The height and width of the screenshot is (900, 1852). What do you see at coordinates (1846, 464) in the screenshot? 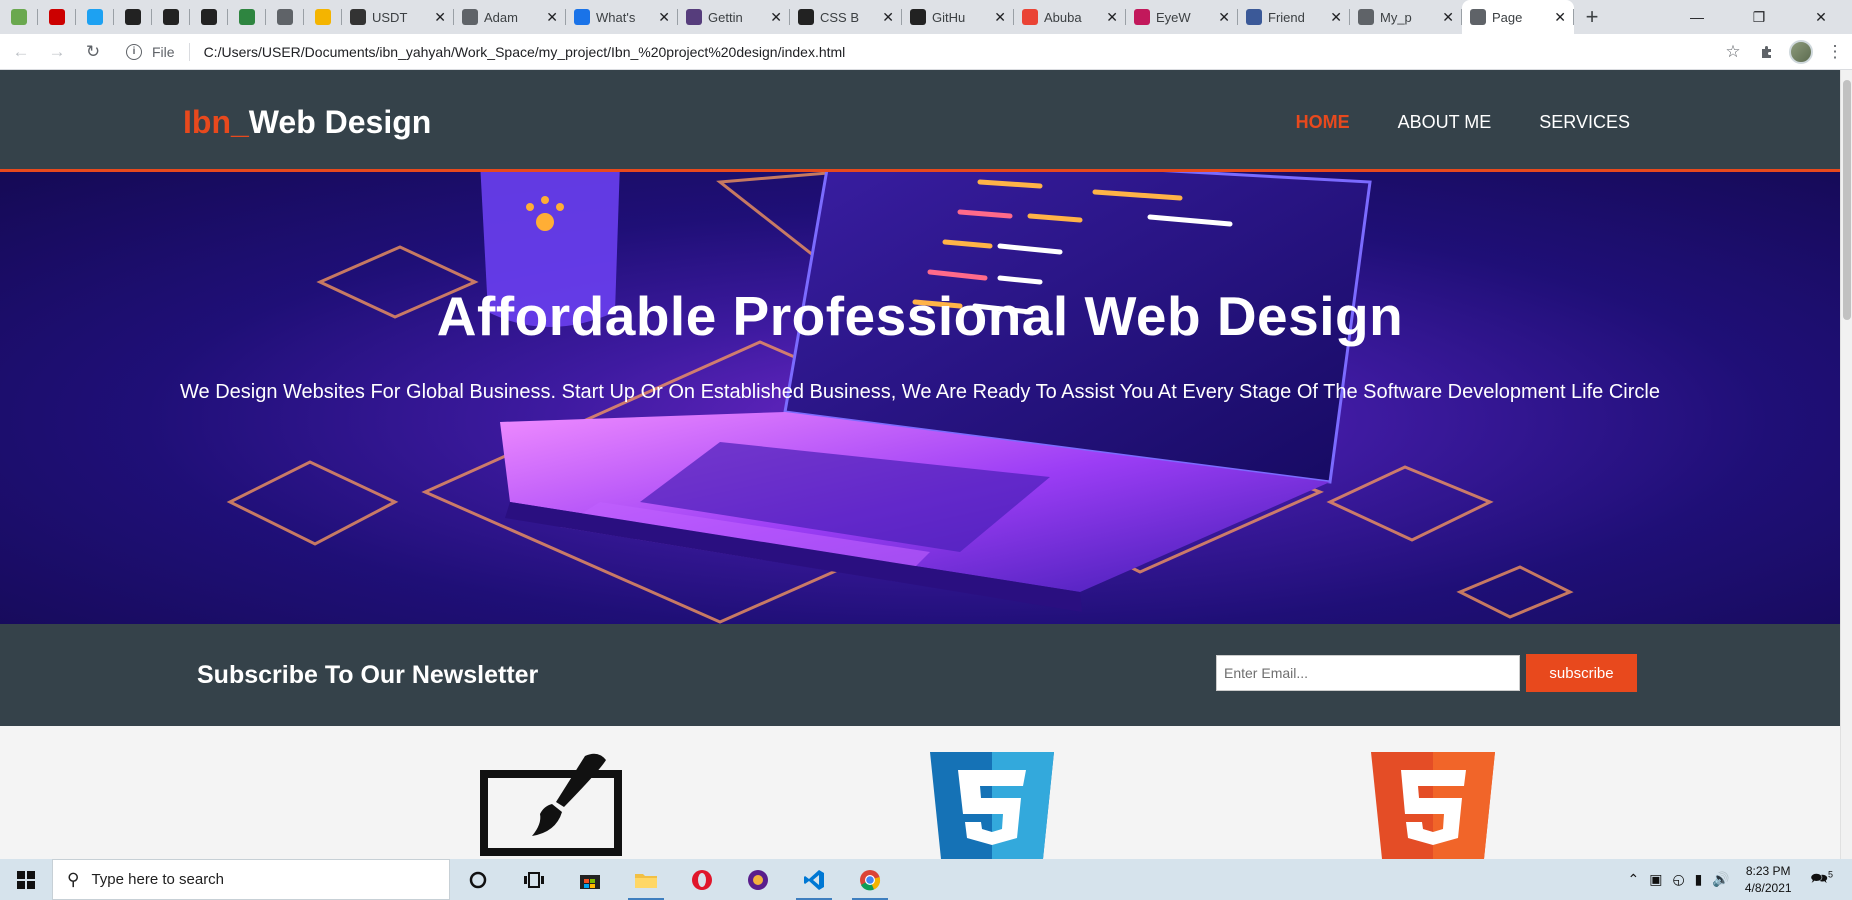
I see `vertical-scrollbar` at bounding box center [1846, 464].